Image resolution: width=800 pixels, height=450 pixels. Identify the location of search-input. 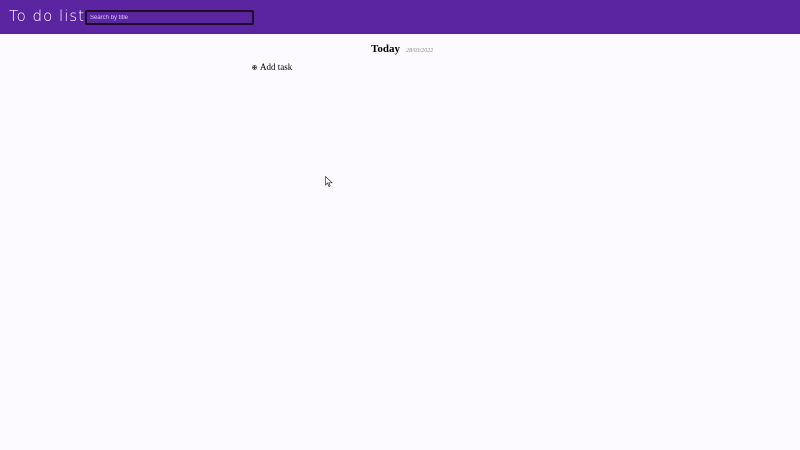
(169, 17).